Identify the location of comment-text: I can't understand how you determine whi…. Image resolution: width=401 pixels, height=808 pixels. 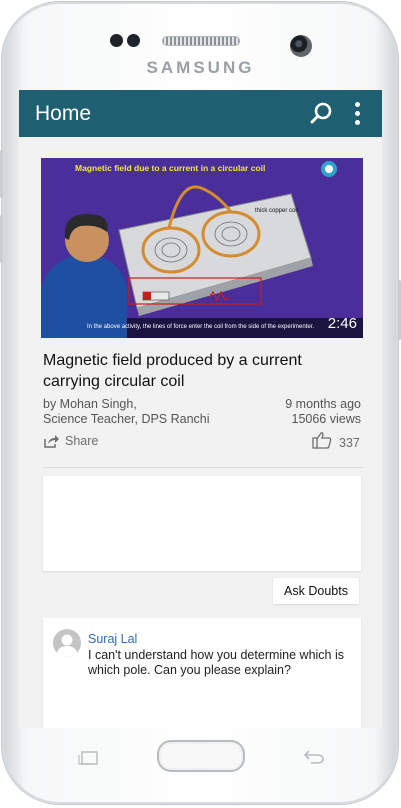
(216, 662).